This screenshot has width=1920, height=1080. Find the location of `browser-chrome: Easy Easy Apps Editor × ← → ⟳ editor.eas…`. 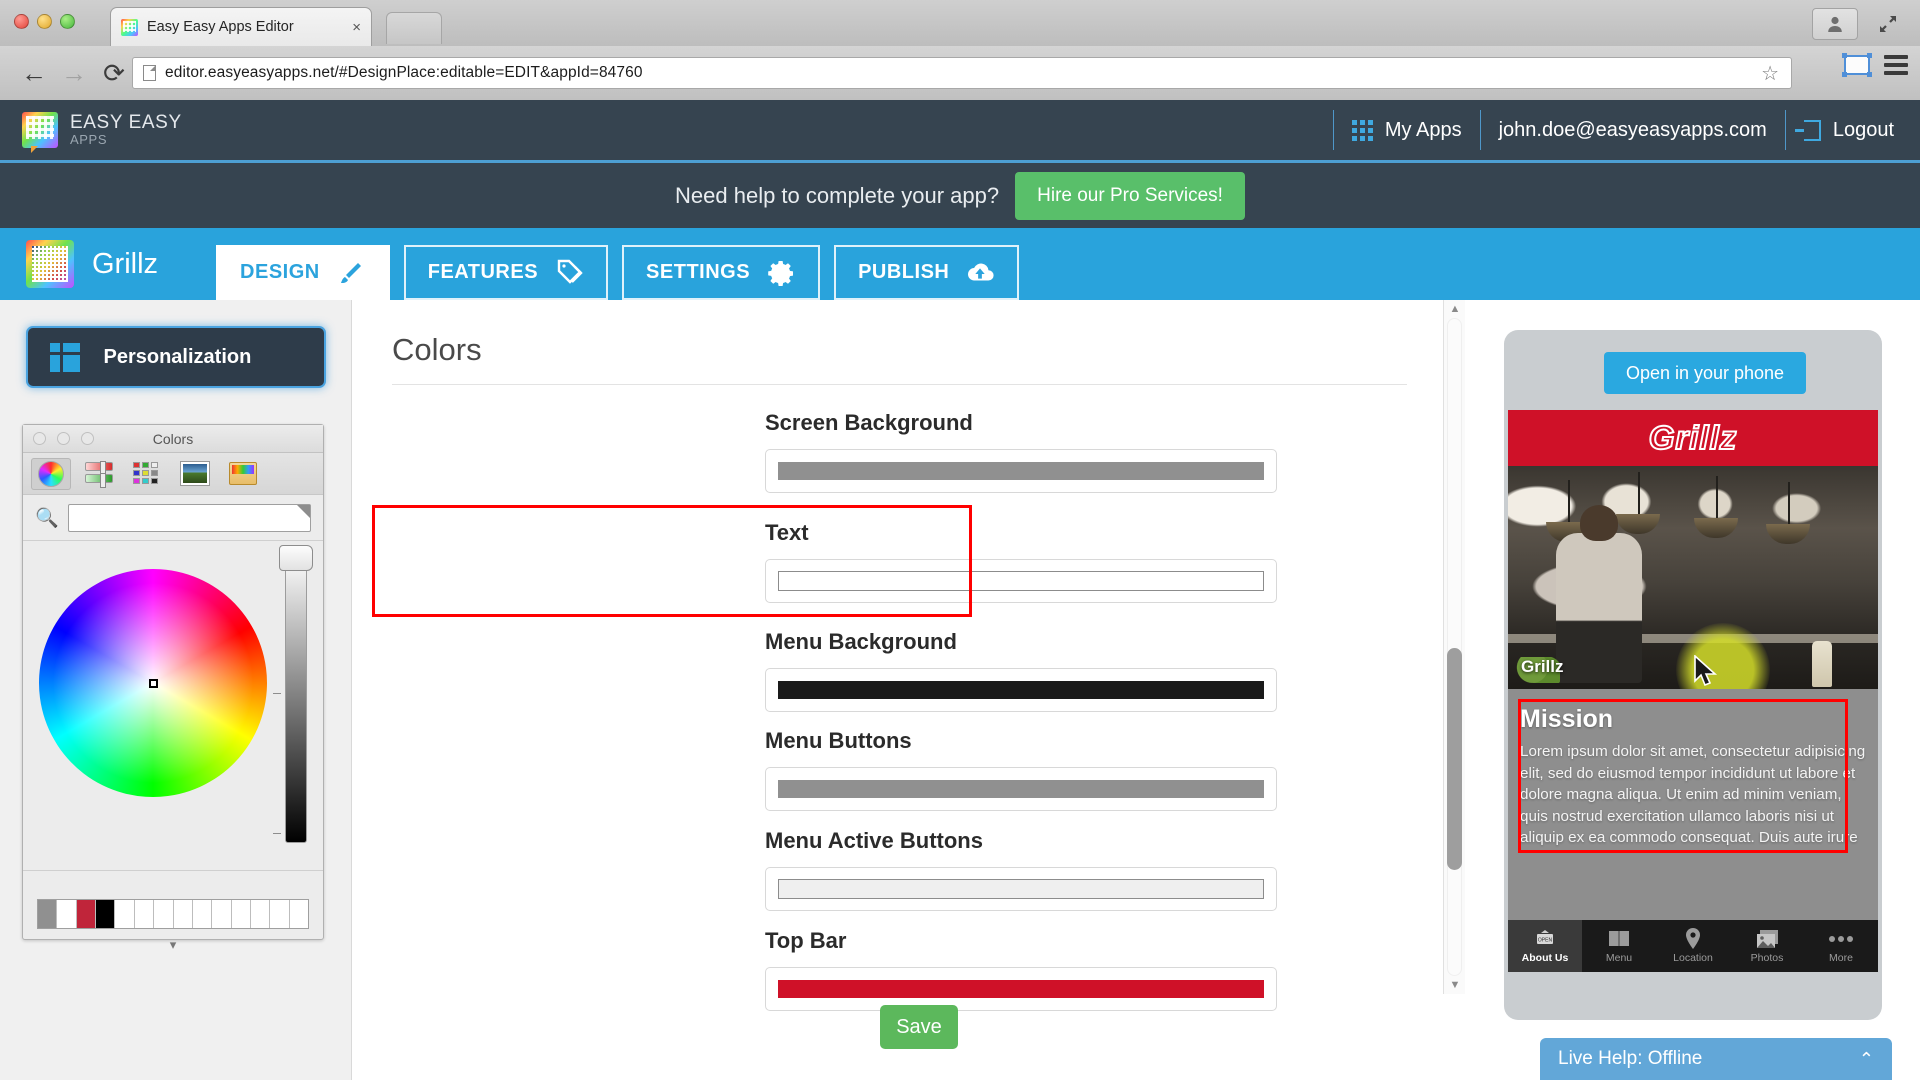

browser-chrome: Easy Easy Apps Editor × ← → ⟳ editor.eas… is located at coordinates (960, 50).